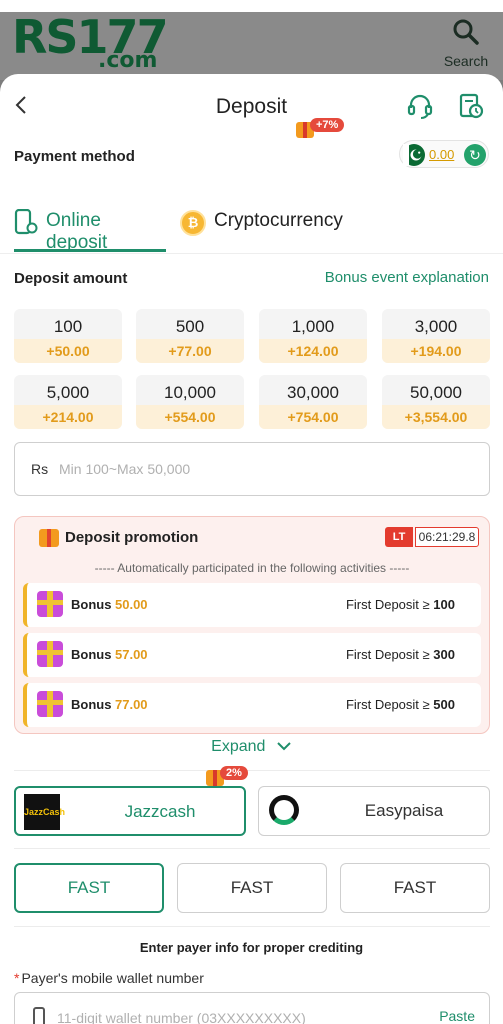 Image resolution: width=503 pixels, height=1024 pixels. What do you see at coordinates (68, 417) in the screenshot?
I see `amount-bonus: +214.00` at bounding box center [68, 417].